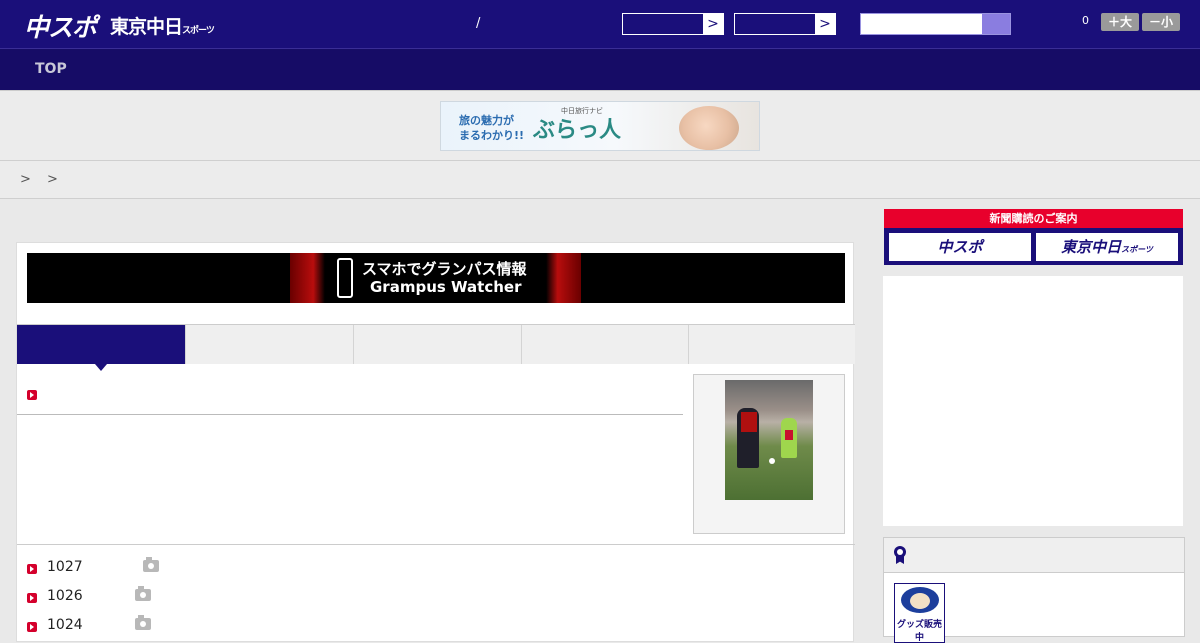 Image resolution: width=1200 pixels, height=643 pixels. I want to click on list-item: 1027, so click(102, 568).